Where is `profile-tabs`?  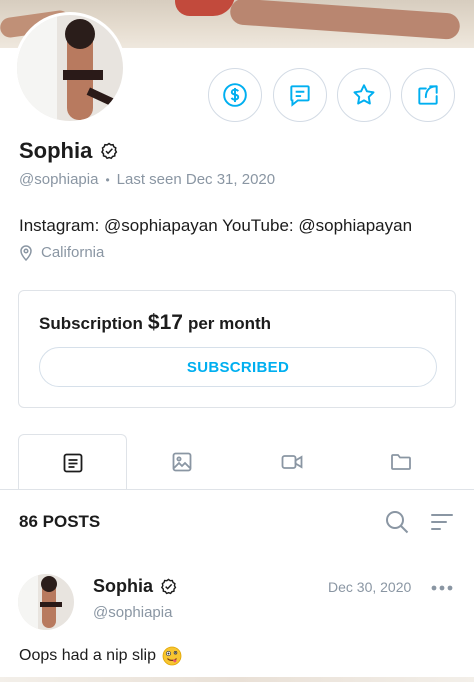
profile-tabs is located at coordinates (237, 462).